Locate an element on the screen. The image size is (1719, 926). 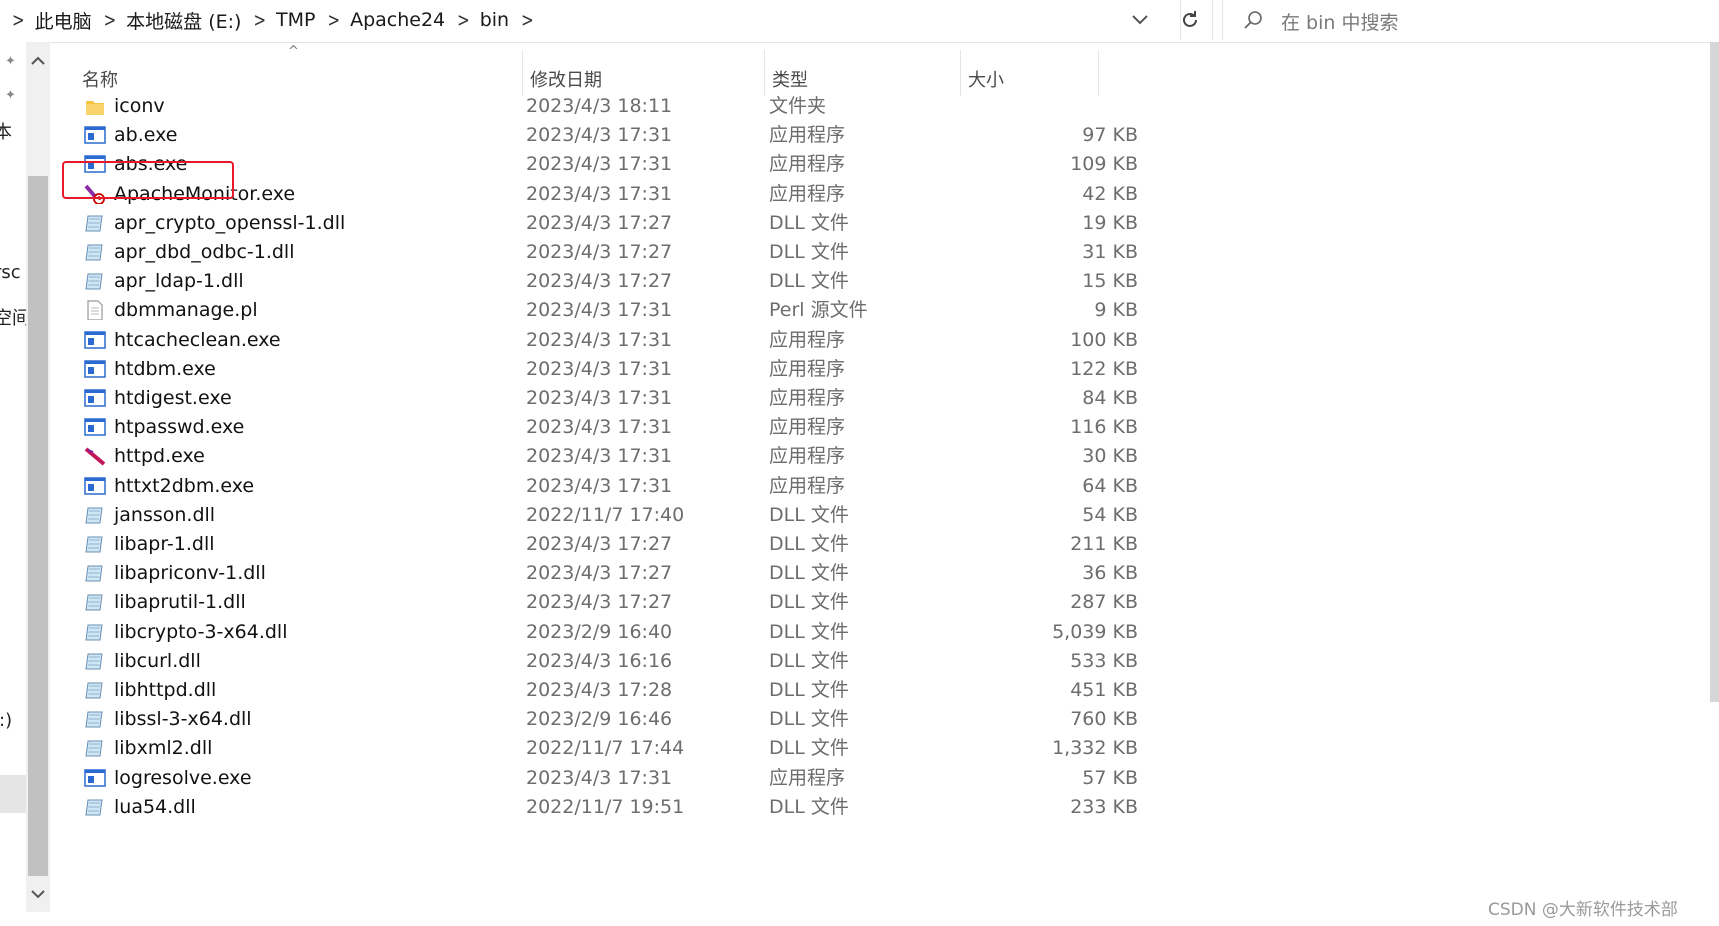
nav-item-partial: l:) is located at coordinates (6, 720).